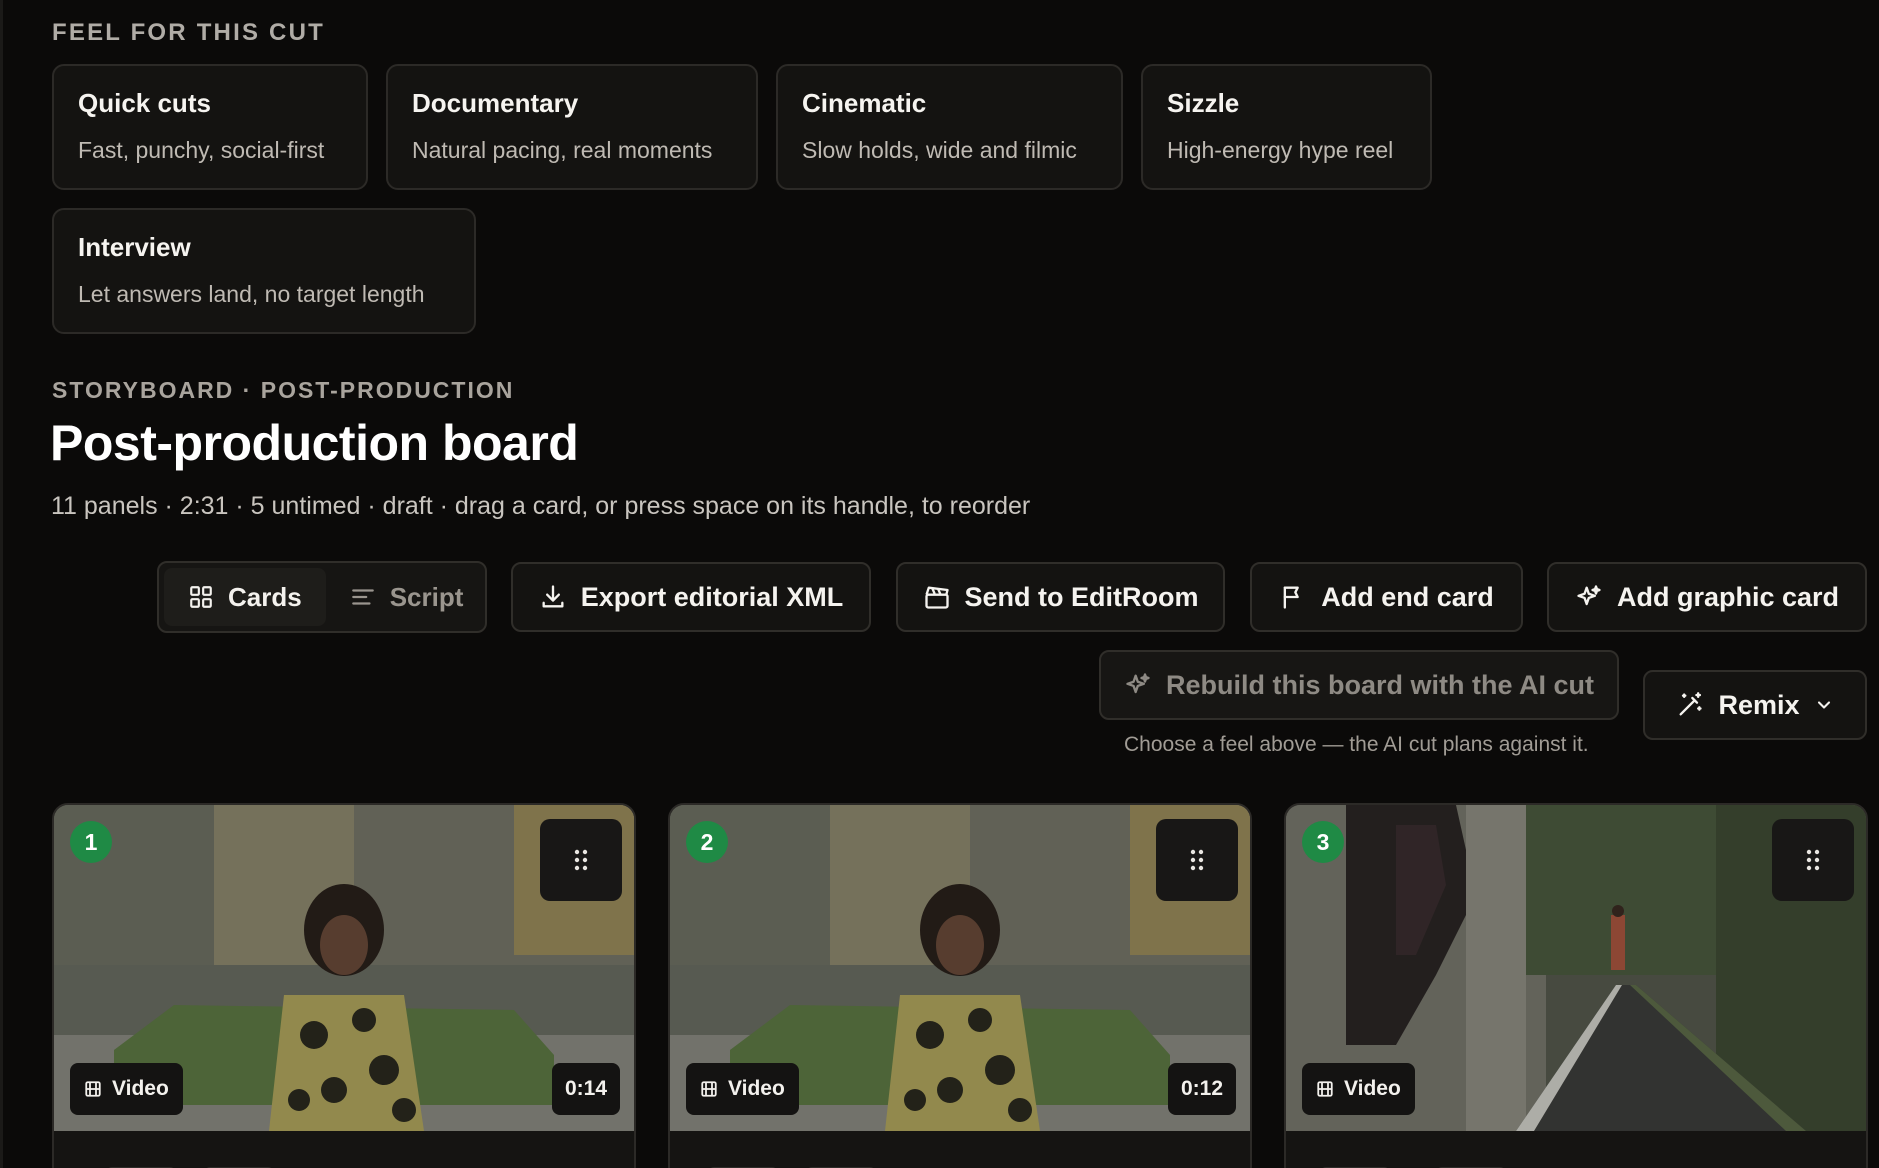  Describe the element at coordinates (712, 596) in the screenshot. I see `export-xml-label: Export editorial XML` at that location.